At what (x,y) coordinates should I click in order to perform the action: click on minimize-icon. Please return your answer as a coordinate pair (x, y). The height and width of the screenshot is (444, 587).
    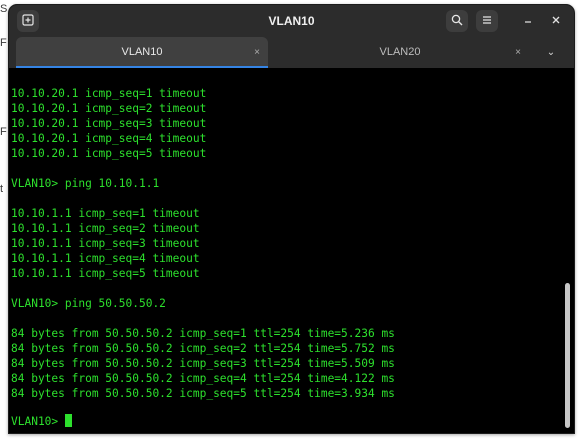
    Looking at the image, I should click on (528, 22).